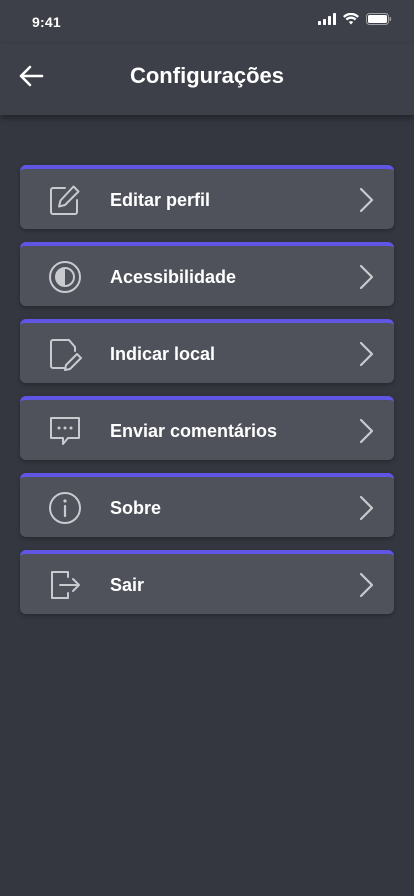 This screenshot has height=896, width=414. I want to click on menu-item-label: Acessibilidade, so click(173, 277).